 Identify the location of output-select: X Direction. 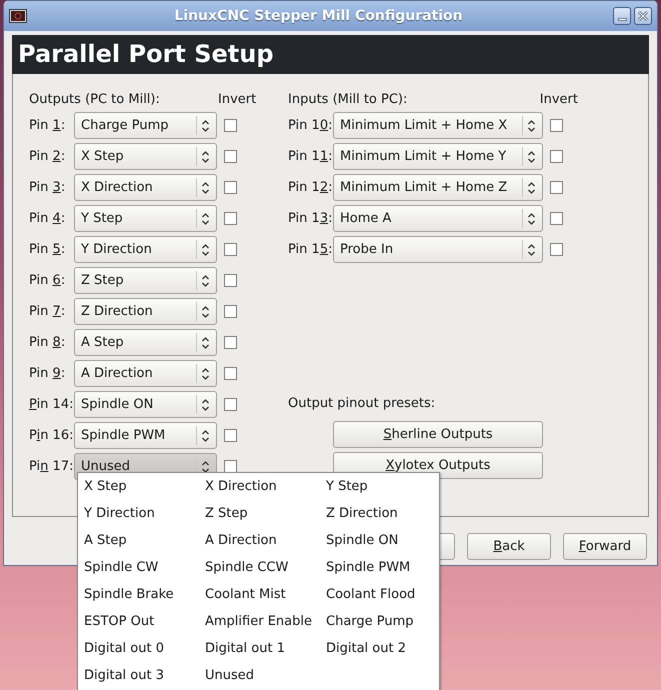
(145, 187).